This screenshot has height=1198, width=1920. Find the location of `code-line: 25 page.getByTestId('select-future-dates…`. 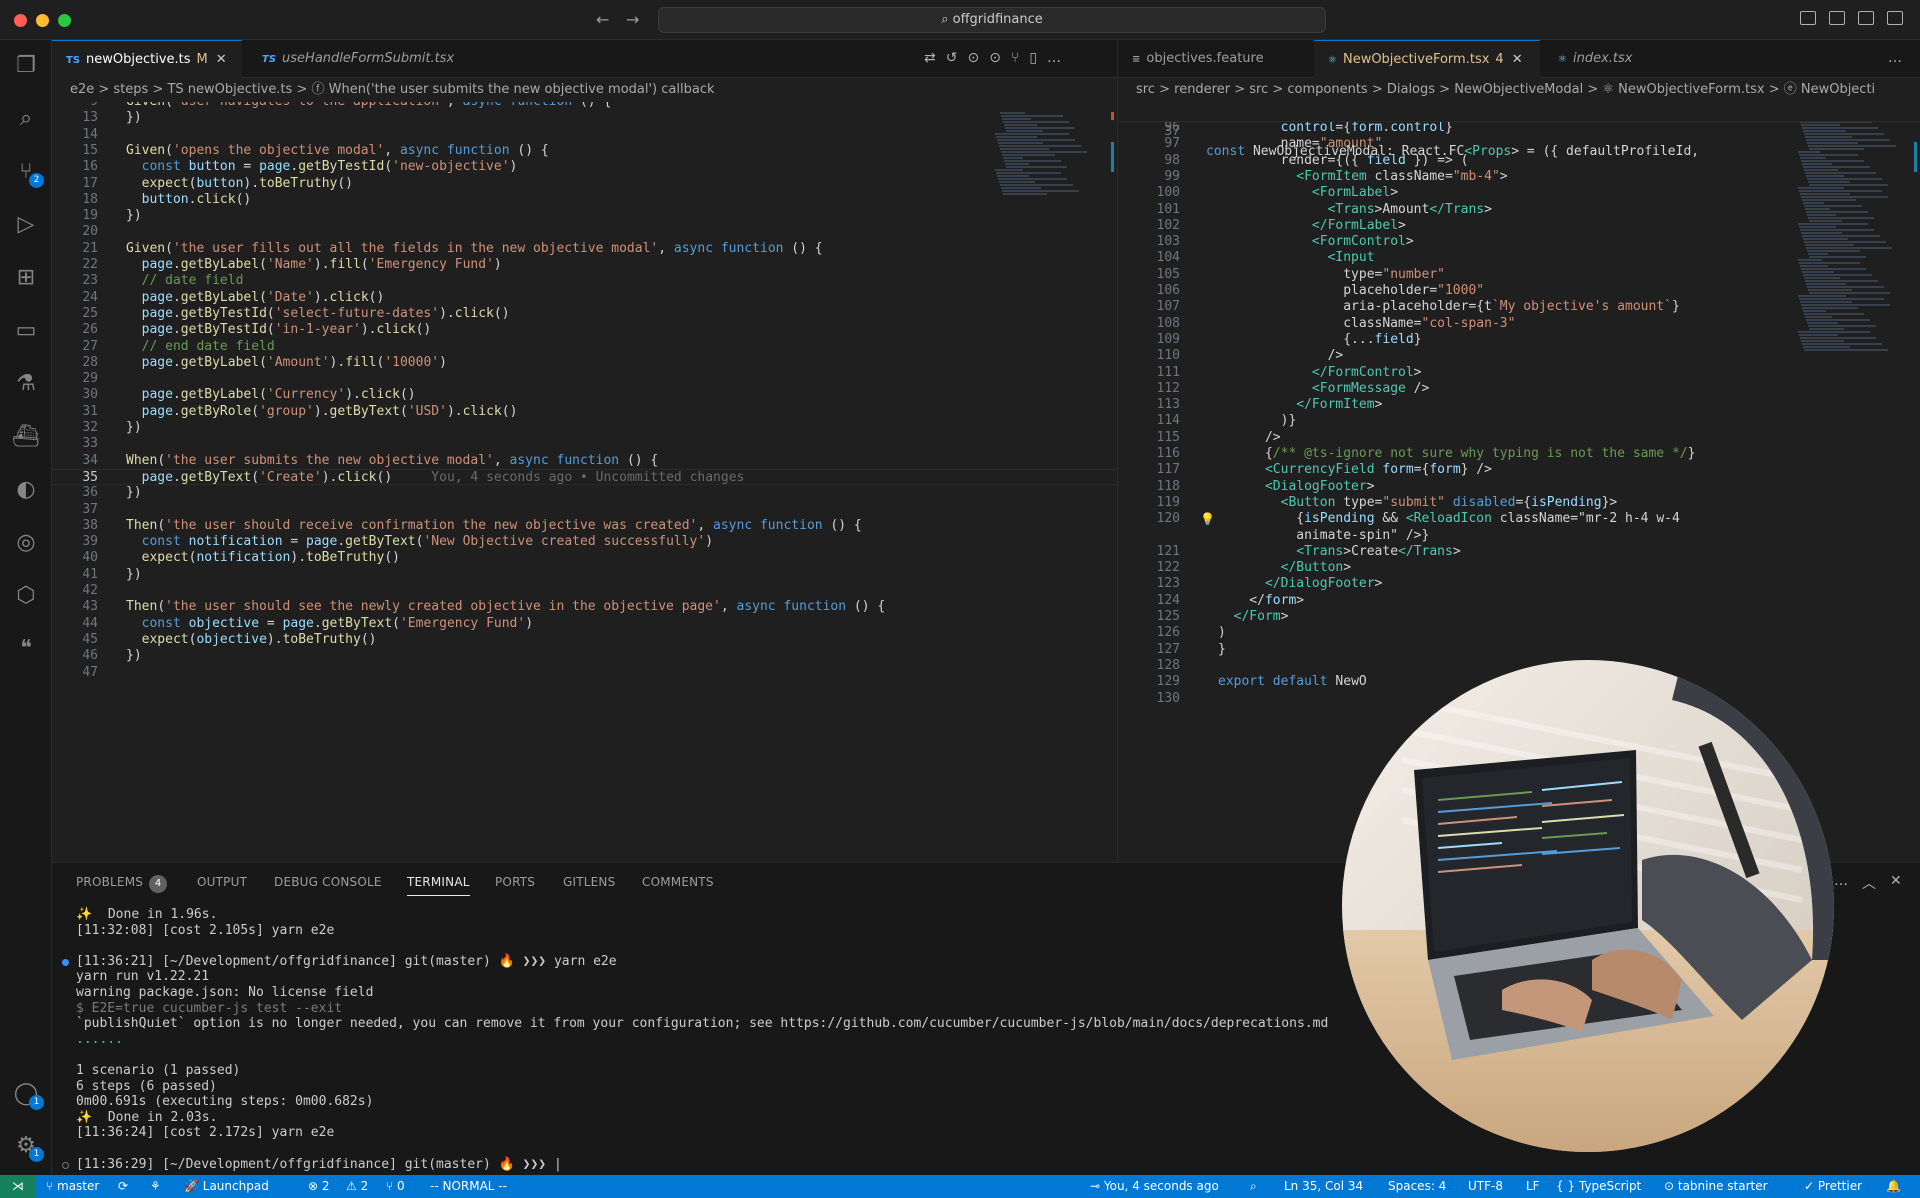

code-line: 25 page.getByTestId('select-future-dates… is located at coordinates (584, 314).